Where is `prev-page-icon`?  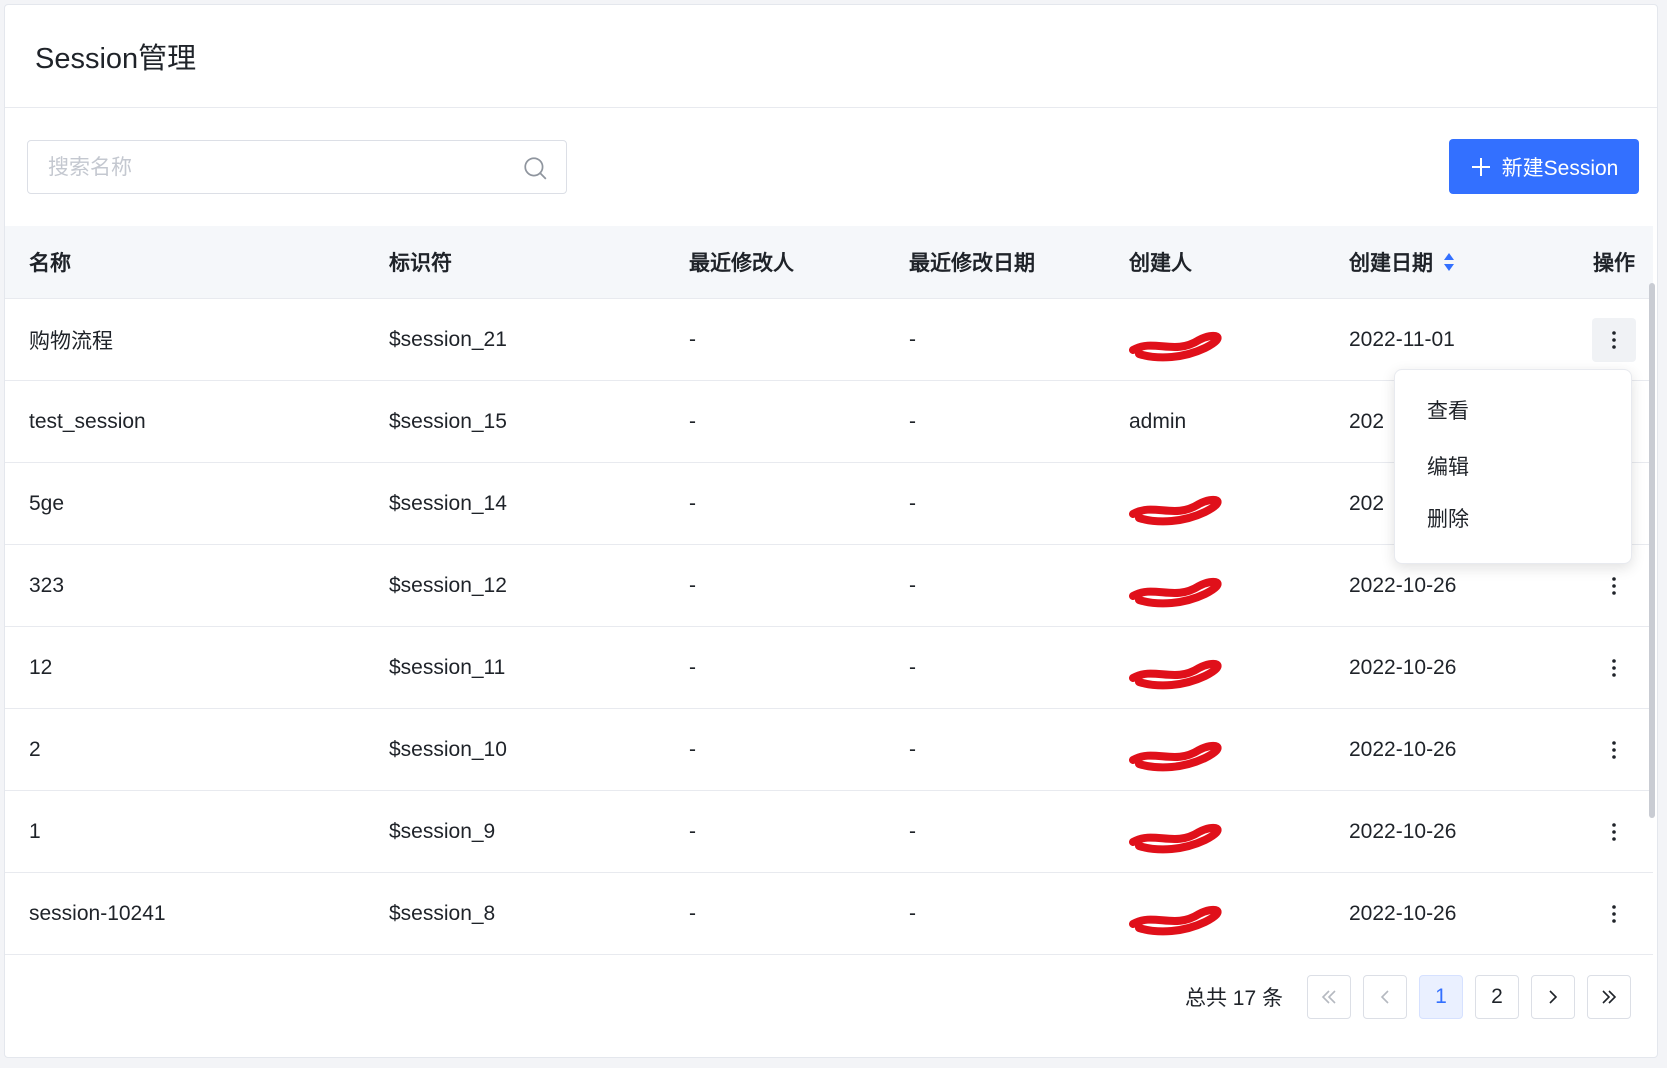 prev-page-icon is located at coordinates (1384, 997).